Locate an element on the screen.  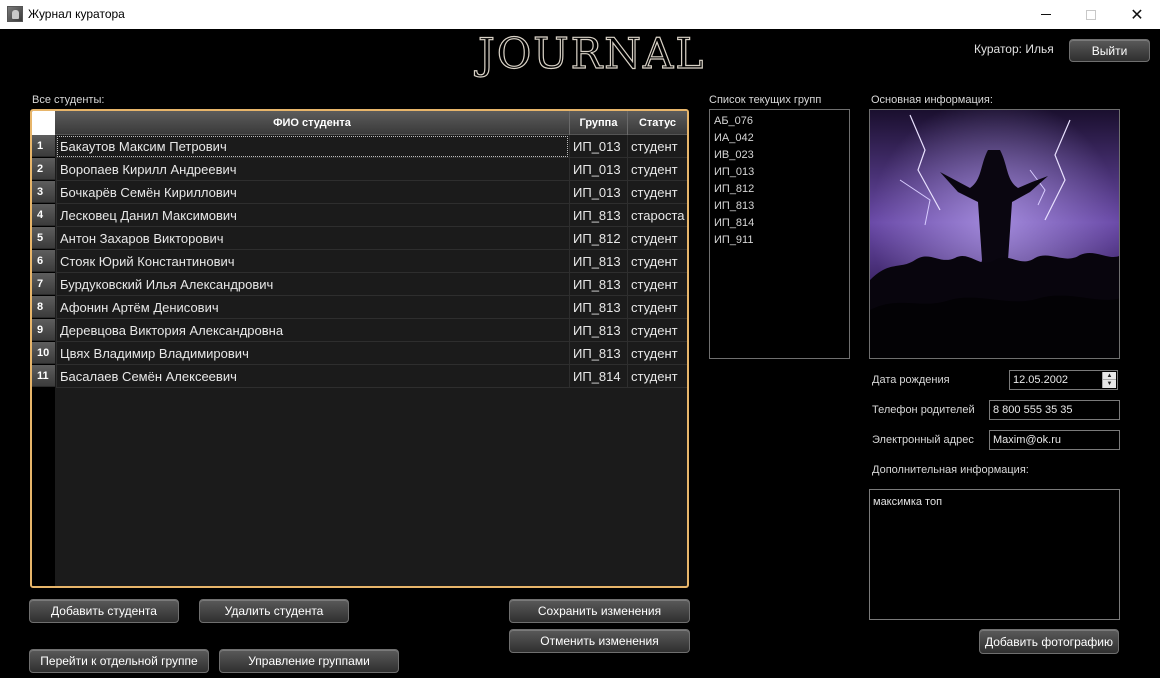
list-item: АБ_076 is located at coordinates (779, 121).